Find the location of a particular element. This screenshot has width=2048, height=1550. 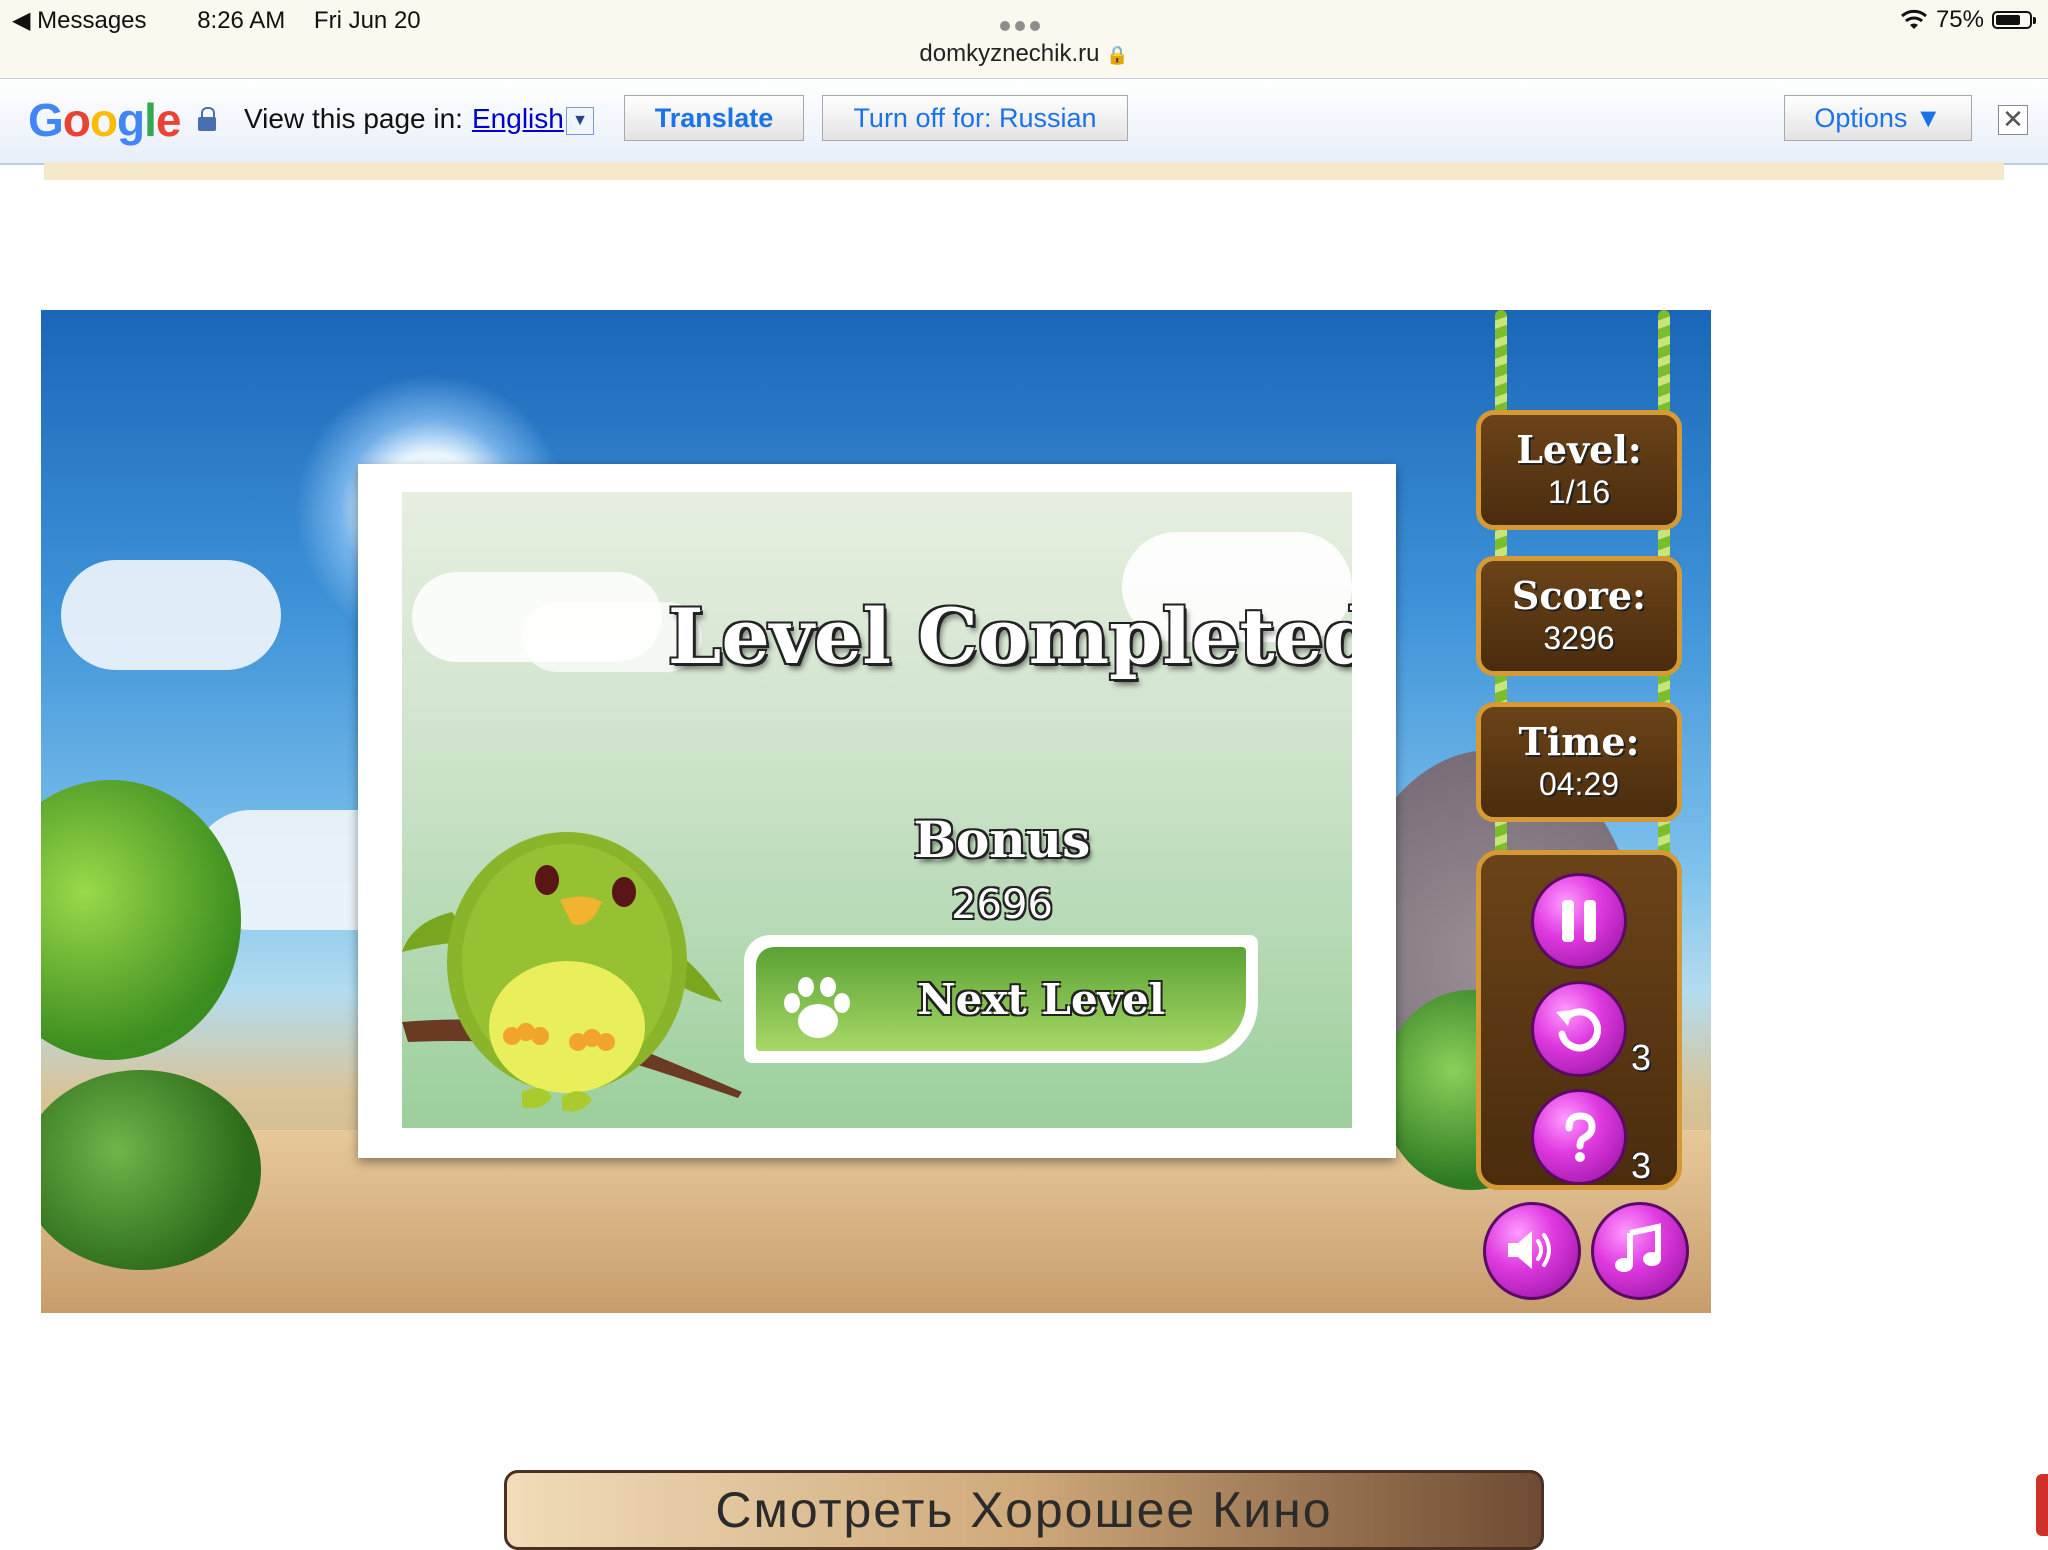

status-right: 75% is located at coordinates (1968, 20).